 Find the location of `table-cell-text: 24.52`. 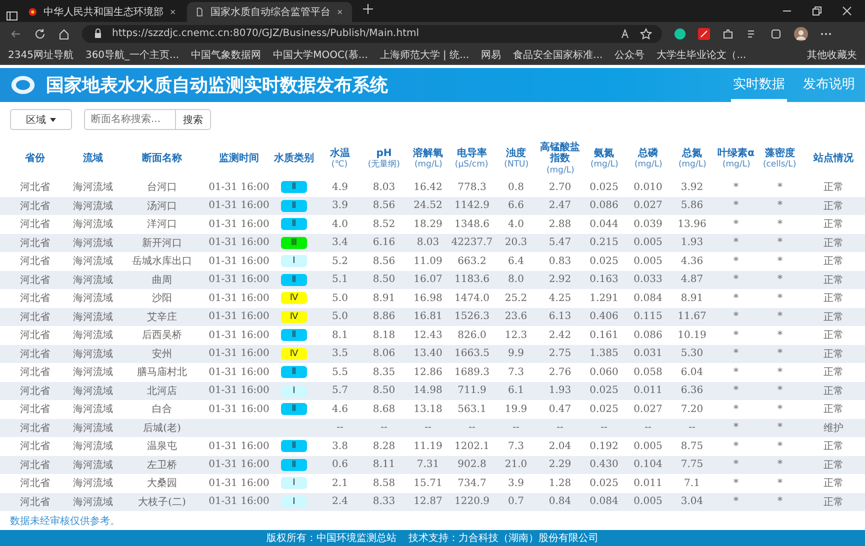

table-cell-text: 24.52 is located at coordinates (428, 206).